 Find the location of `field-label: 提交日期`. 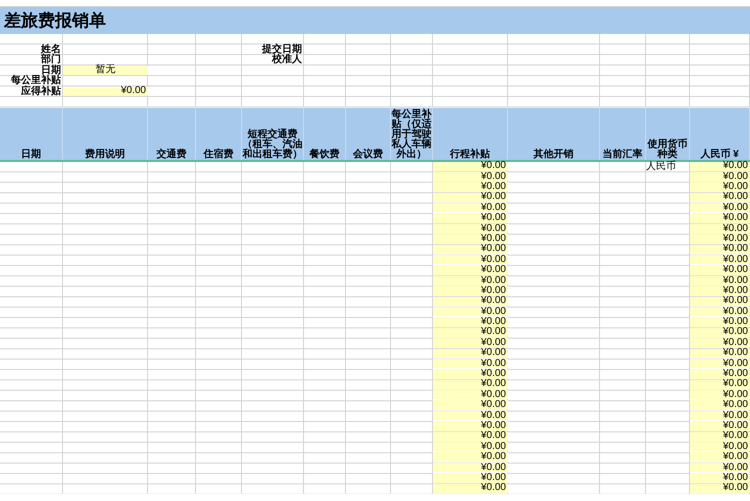

field-label: 提交日期 is located at coordinates (282, 49).